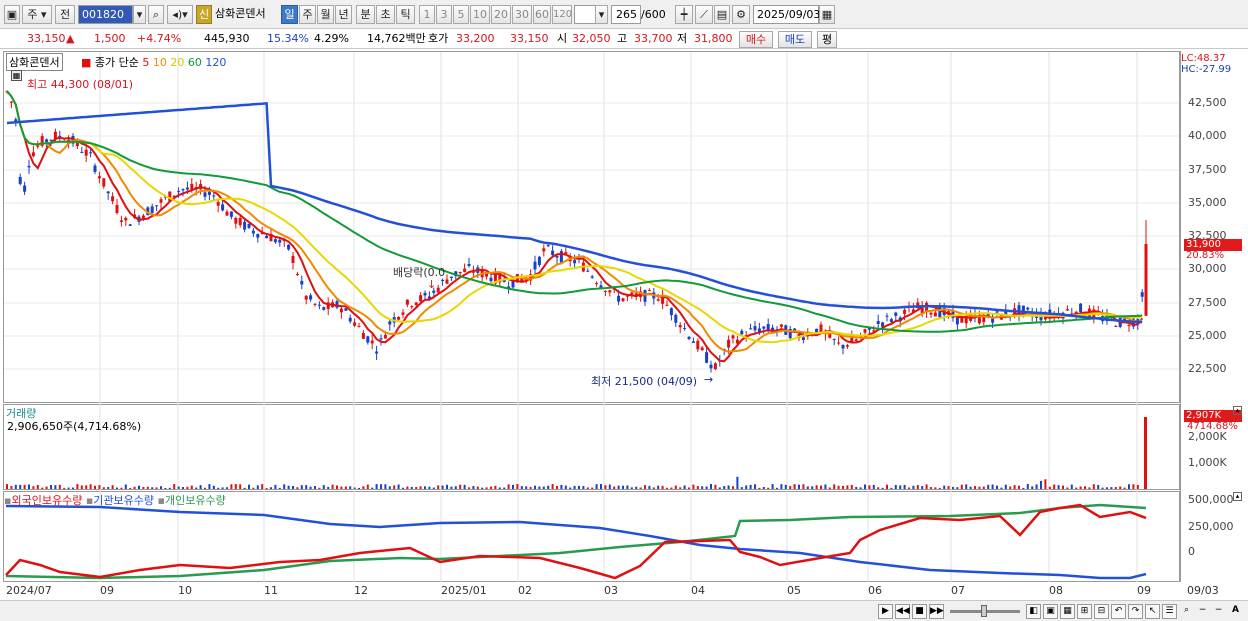 The width and height of the screenshot is (1248, 621). I want to click on grid-icon: ▦, so click(1067, 611).